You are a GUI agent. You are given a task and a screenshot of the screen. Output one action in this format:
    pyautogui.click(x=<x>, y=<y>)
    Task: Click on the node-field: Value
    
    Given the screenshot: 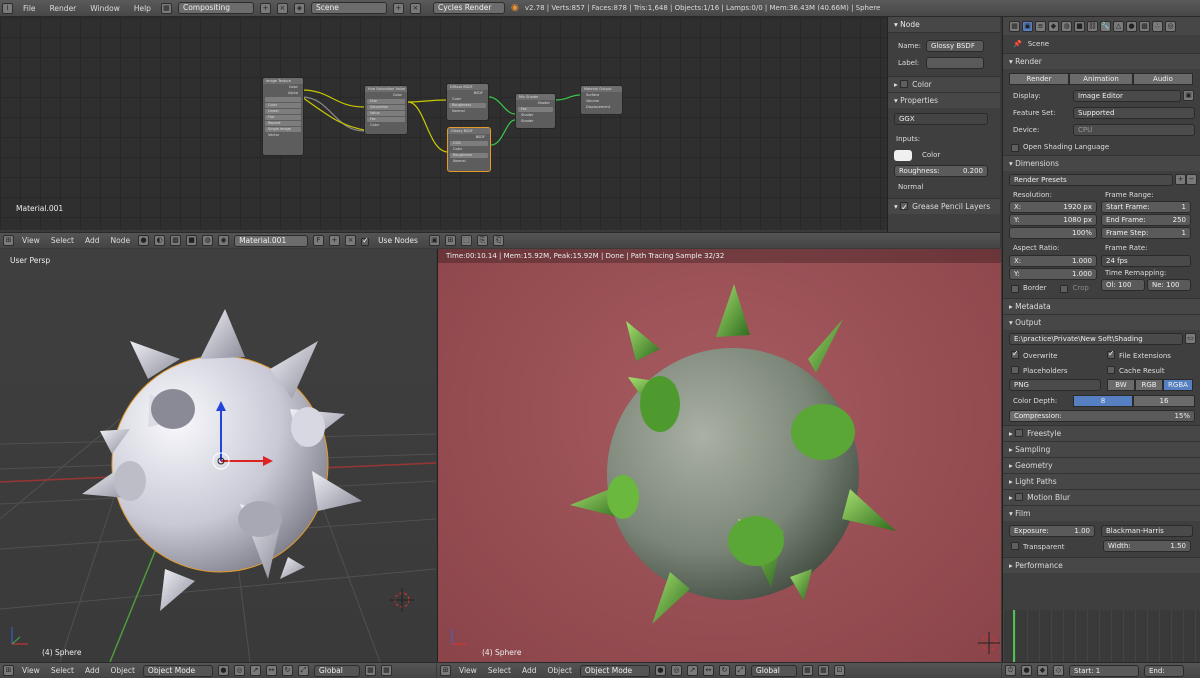 What is the action you would take?
    pyautogui.click(x=386, y=113)
    